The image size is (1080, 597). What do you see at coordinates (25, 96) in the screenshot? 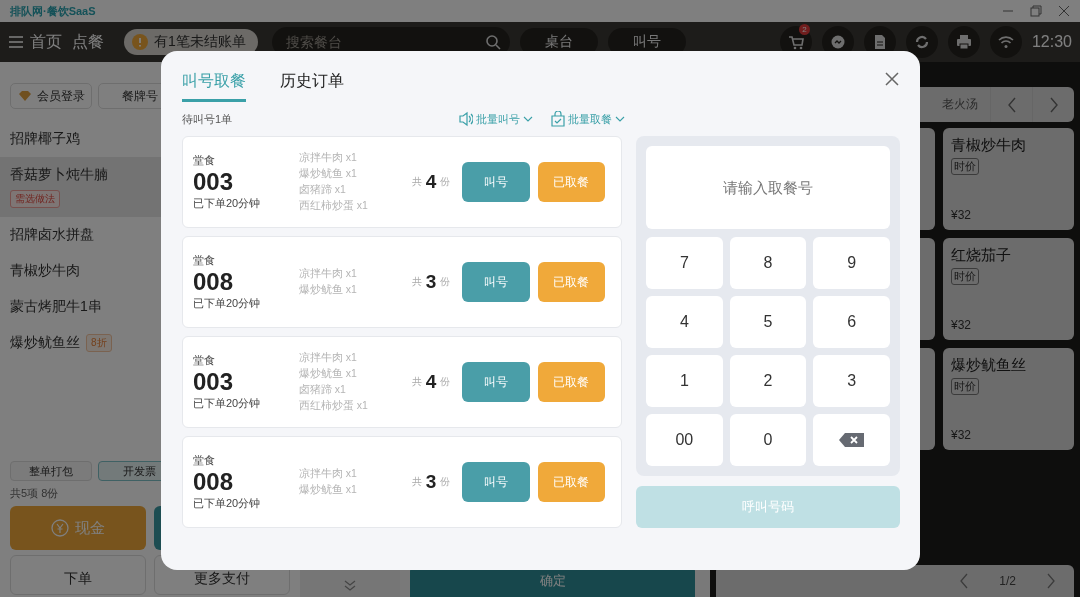
I see `diamond-icon` at bounding box center [25, 96].